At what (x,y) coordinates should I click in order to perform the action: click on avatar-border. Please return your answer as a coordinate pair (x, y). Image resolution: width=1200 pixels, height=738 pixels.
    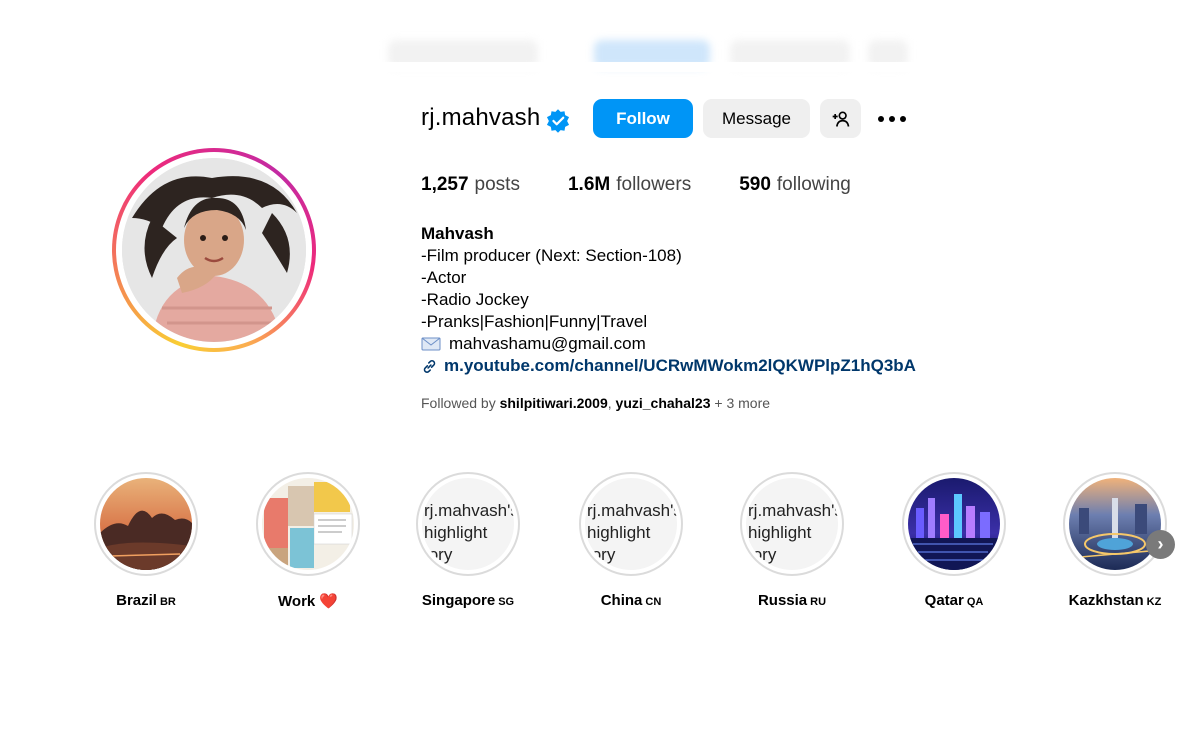
    Looking at the image, I should click on (214, 250).